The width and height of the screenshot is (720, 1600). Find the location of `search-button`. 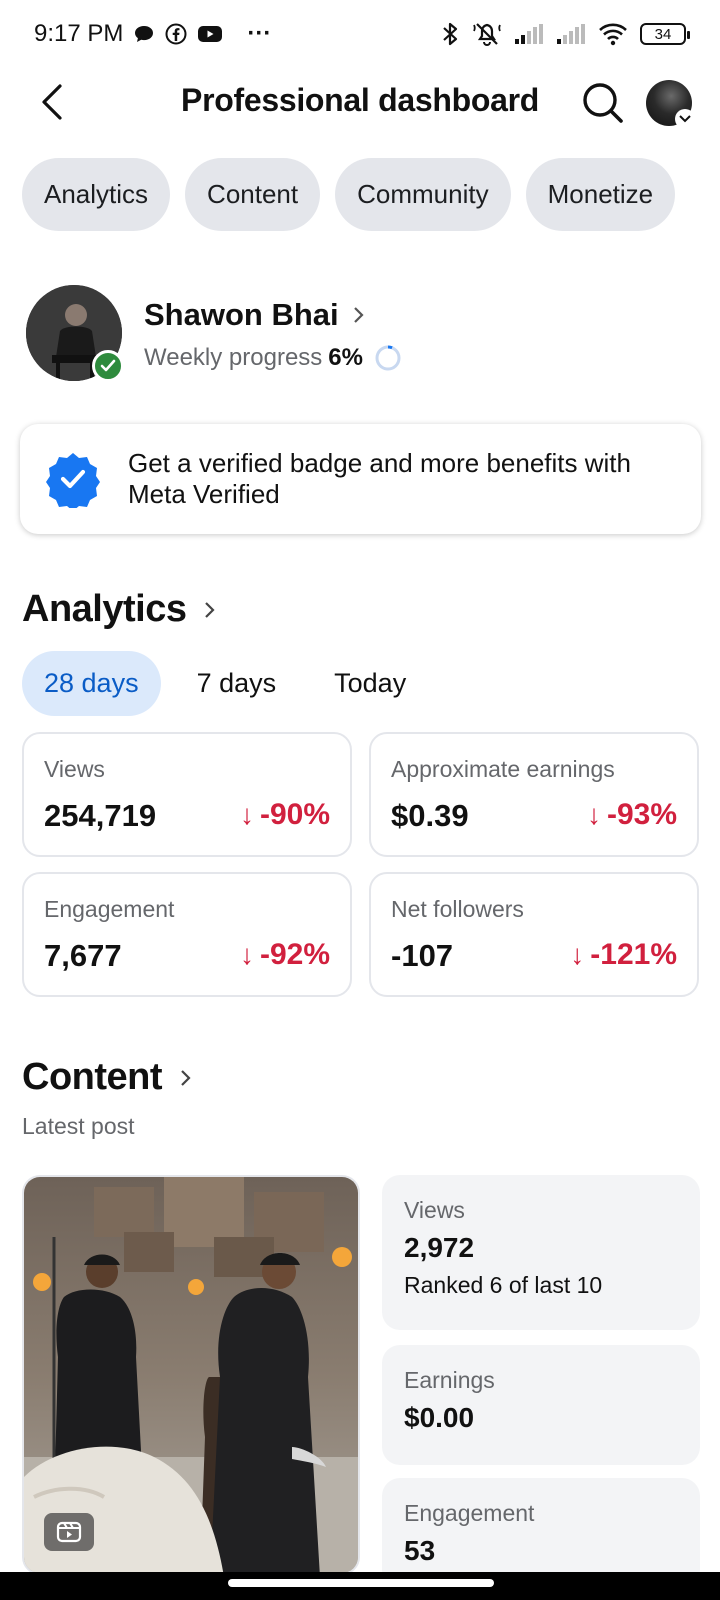

search-button is located at coordinates (603, 103).